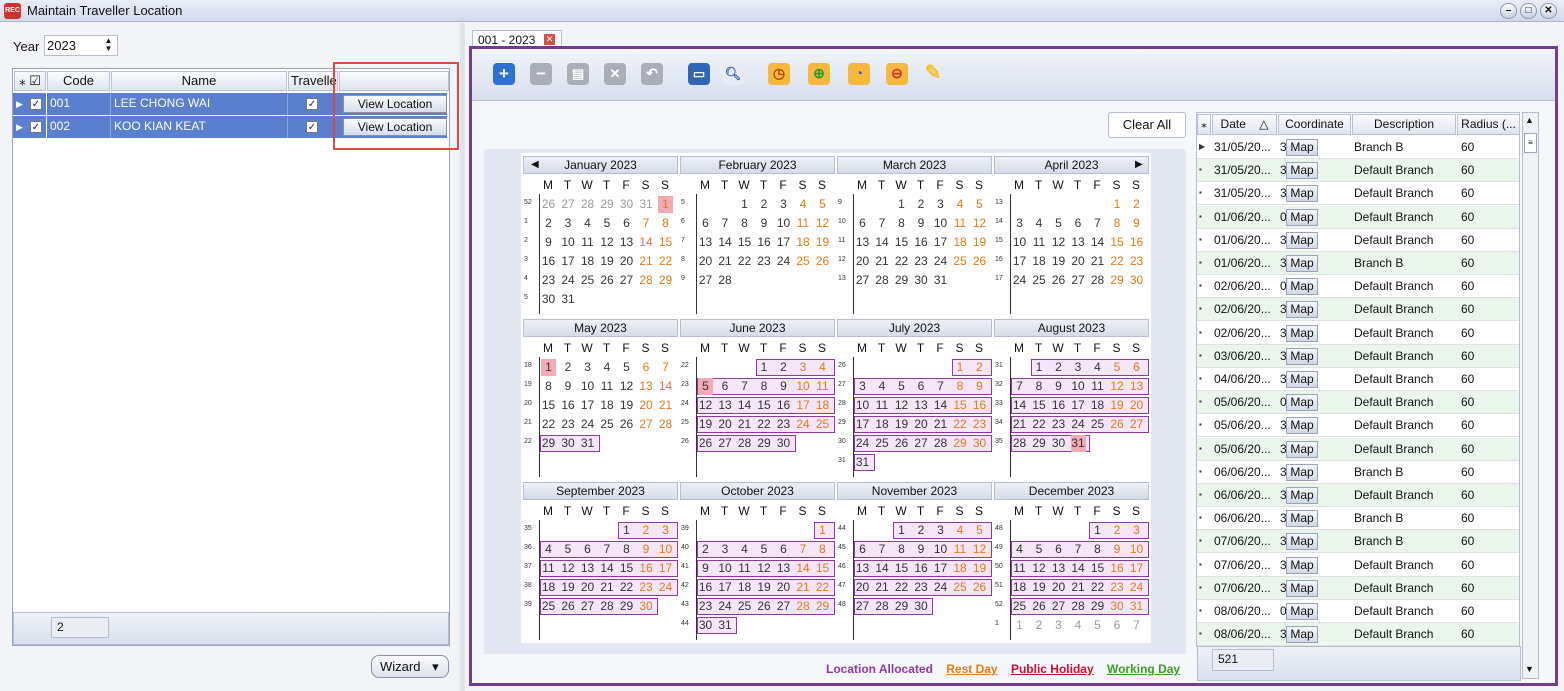 The width and height of the screenshot is (1564, 691). I want to click on day-cell: 29, so click(1097, 606).